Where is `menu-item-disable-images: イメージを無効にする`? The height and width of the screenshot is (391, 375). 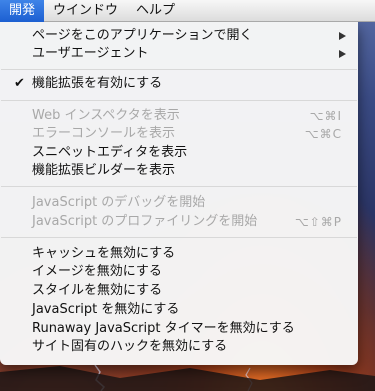
menu-item-disable-images: イメージを無効にする is located at coordinates (179, 272).